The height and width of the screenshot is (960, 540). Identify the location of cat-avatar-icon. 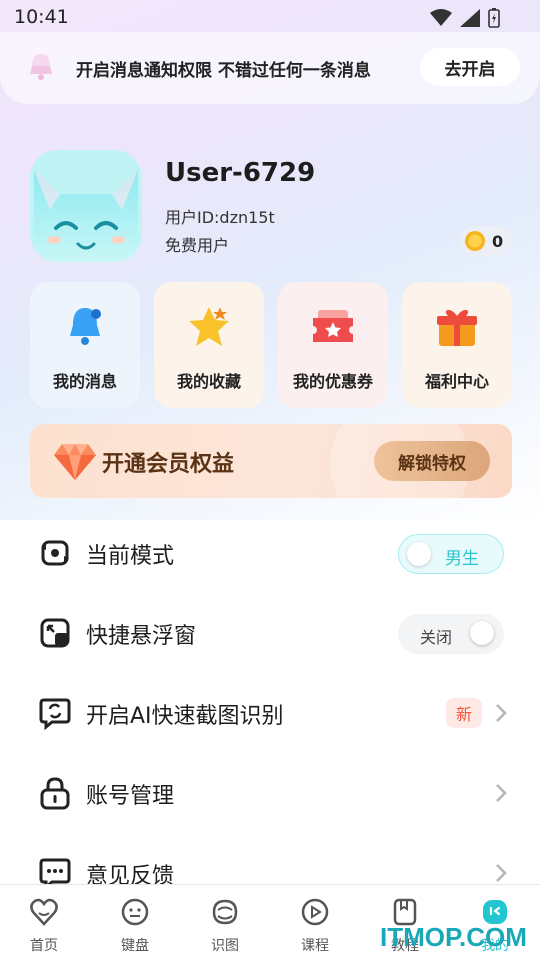
(86, 206).